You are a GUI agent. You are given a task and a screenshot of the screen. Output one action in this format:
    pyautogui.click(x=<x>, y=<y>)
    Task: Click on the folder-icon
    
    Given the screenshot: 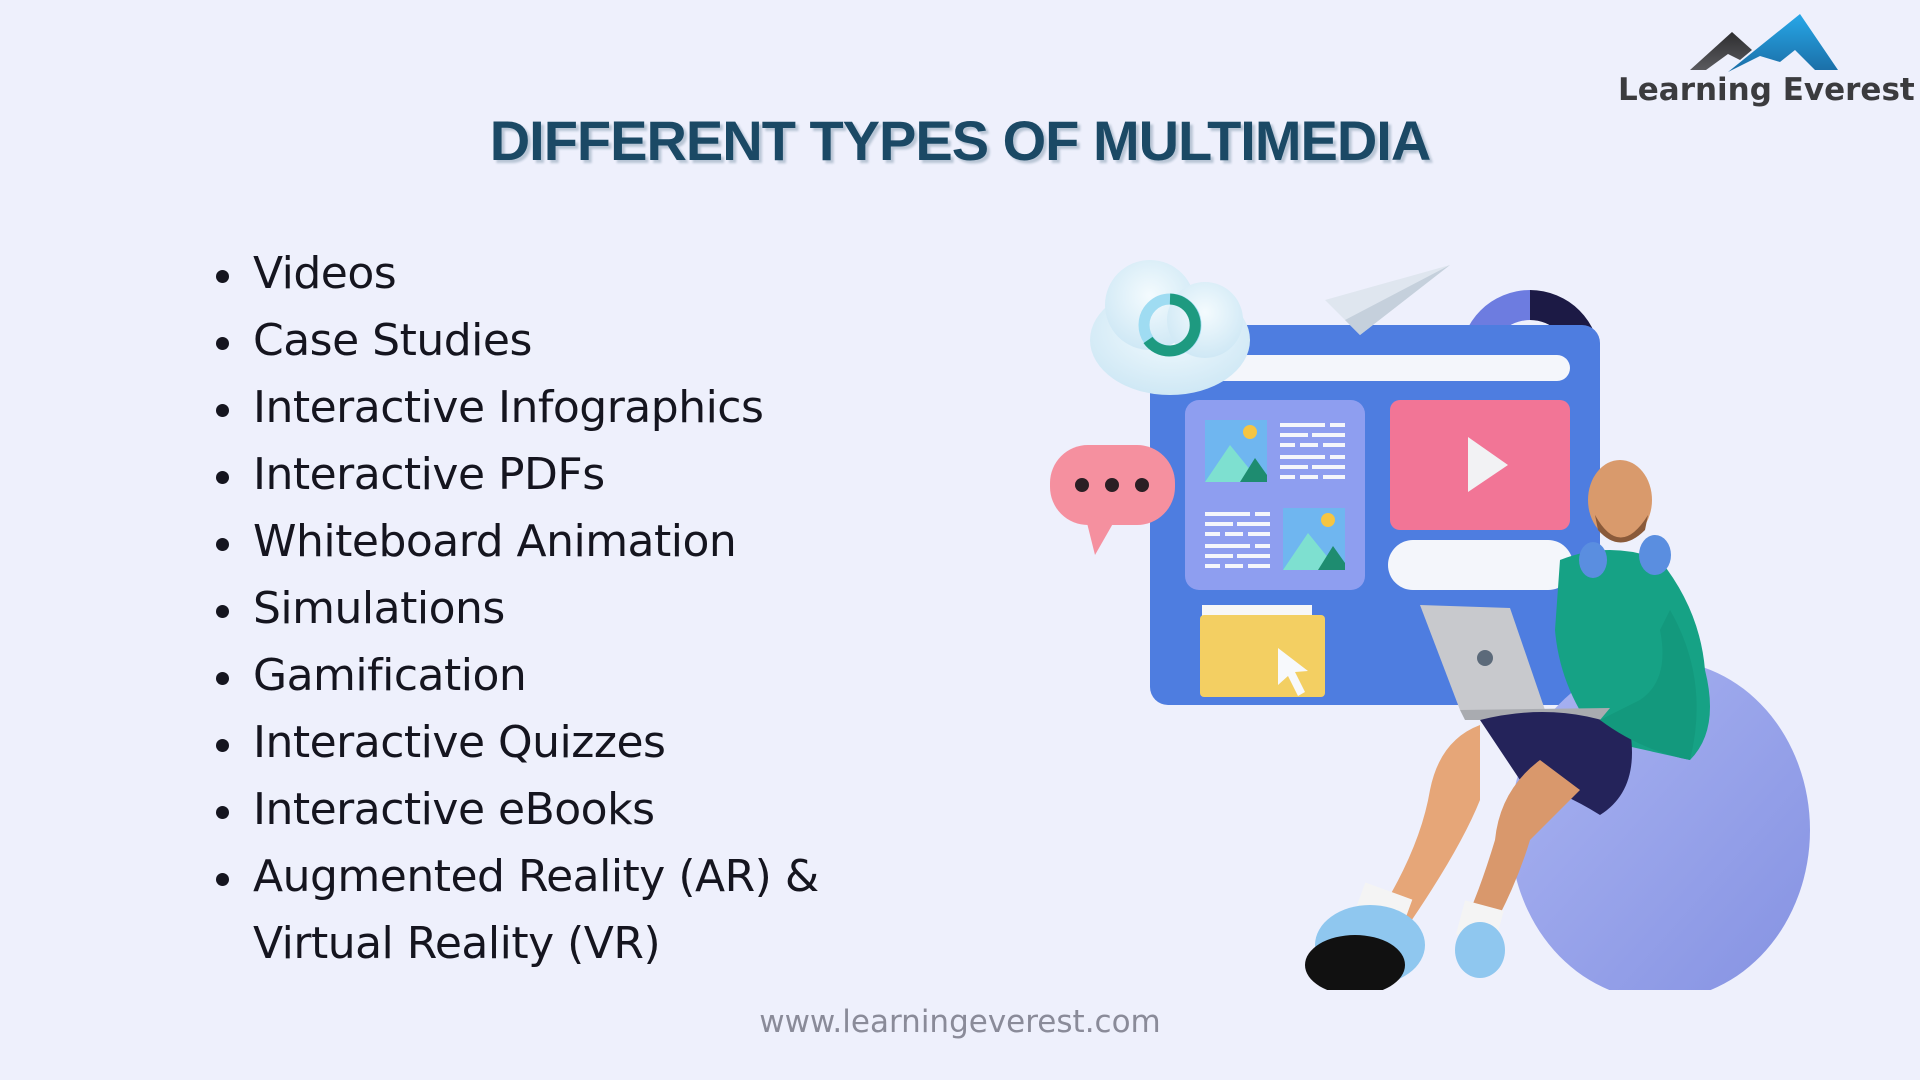 What is the action you would take?
    pyautogui.click(x=1262, y=651)
    